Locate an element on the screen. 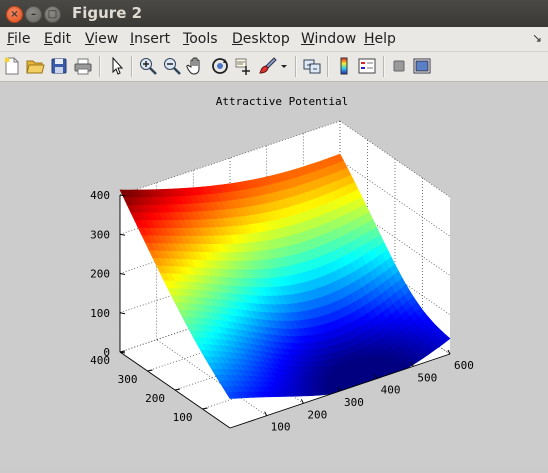  menu-desktop: Desktop is located at coordinates (261, 39).